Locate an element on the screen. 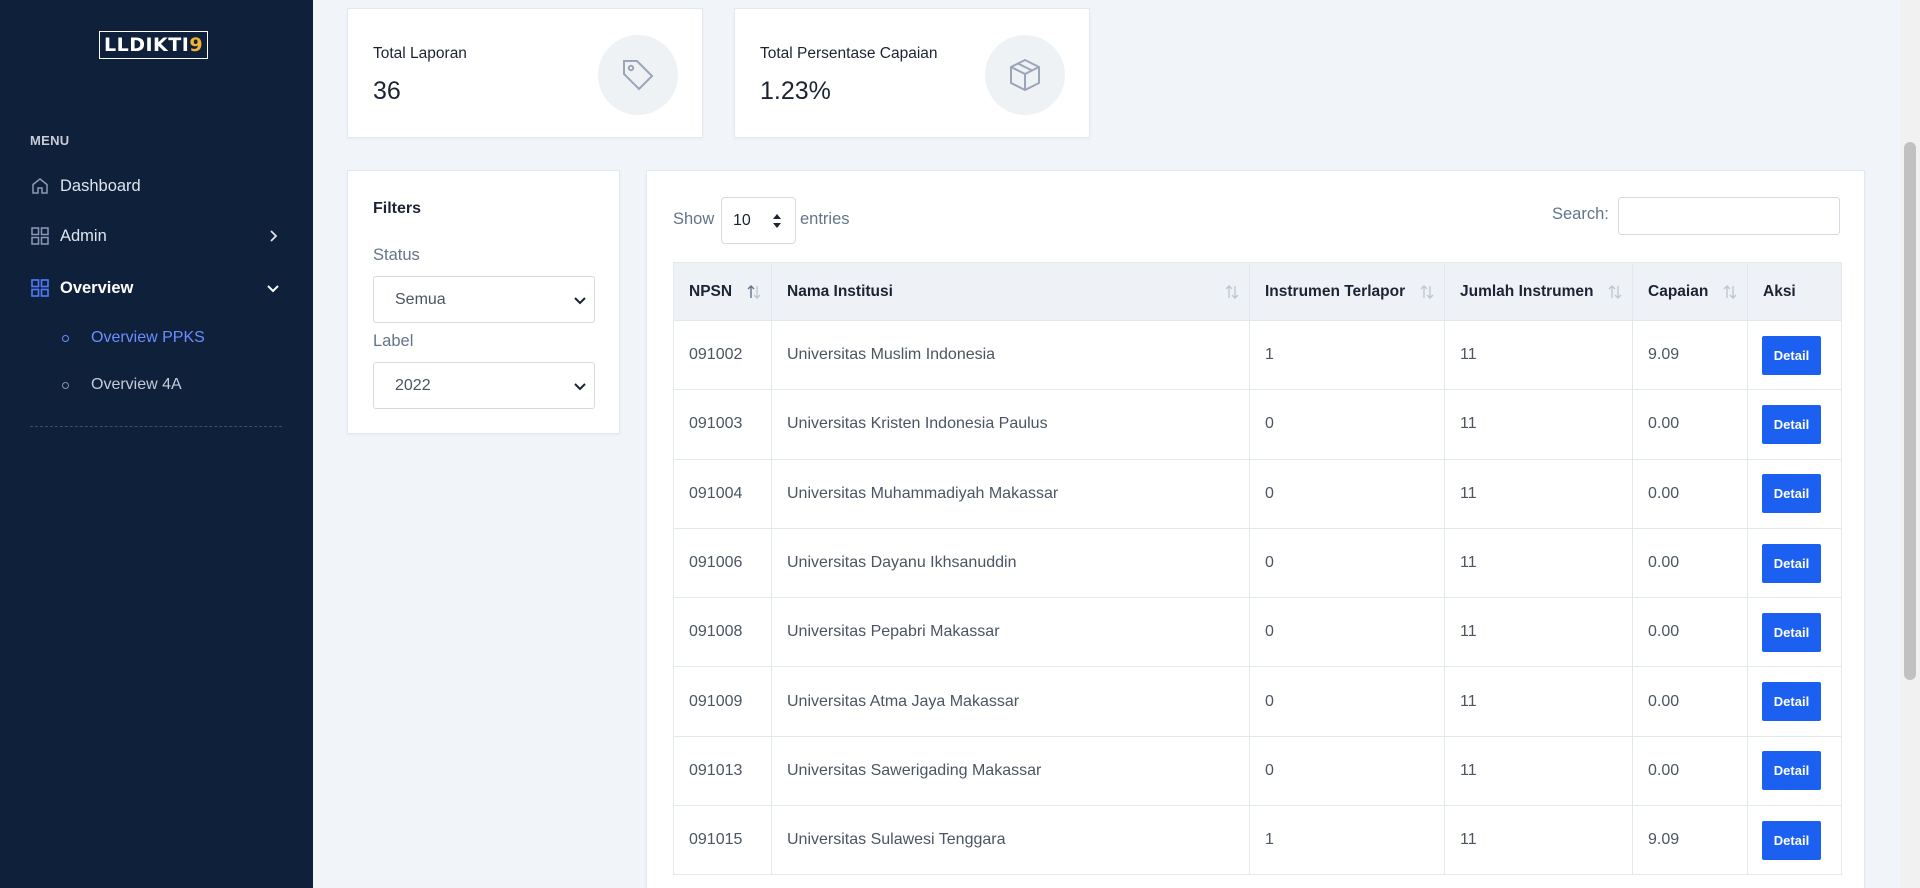 The width and height of the screenshot is (1920, 888). status-select-value: Semua is located at coordinates (420, 299).